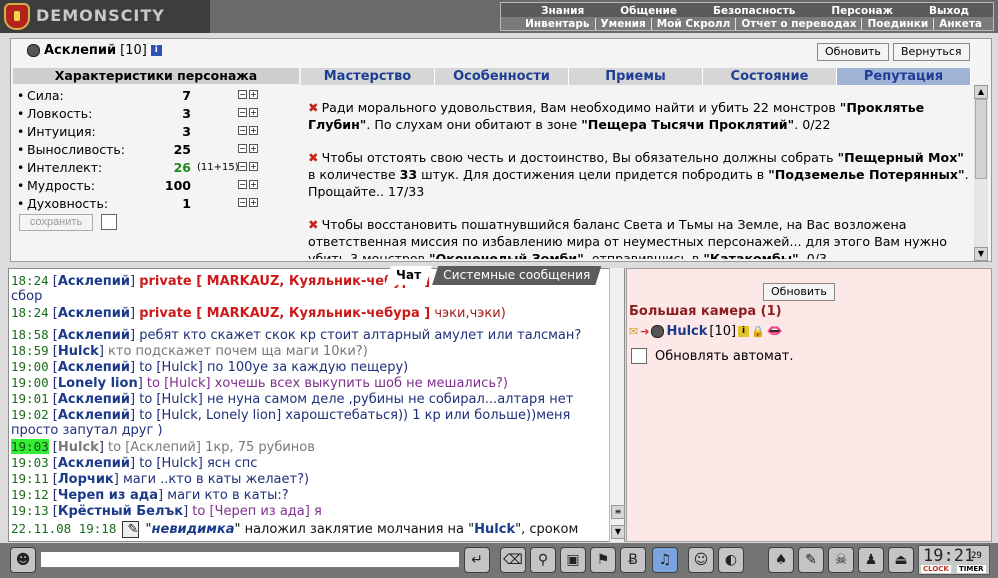 The height and width of the screenshot is (578, 998). Describe the element at coordinates (754, 11) in the screenshot. I see `nav-security: Безопасность` at that location.